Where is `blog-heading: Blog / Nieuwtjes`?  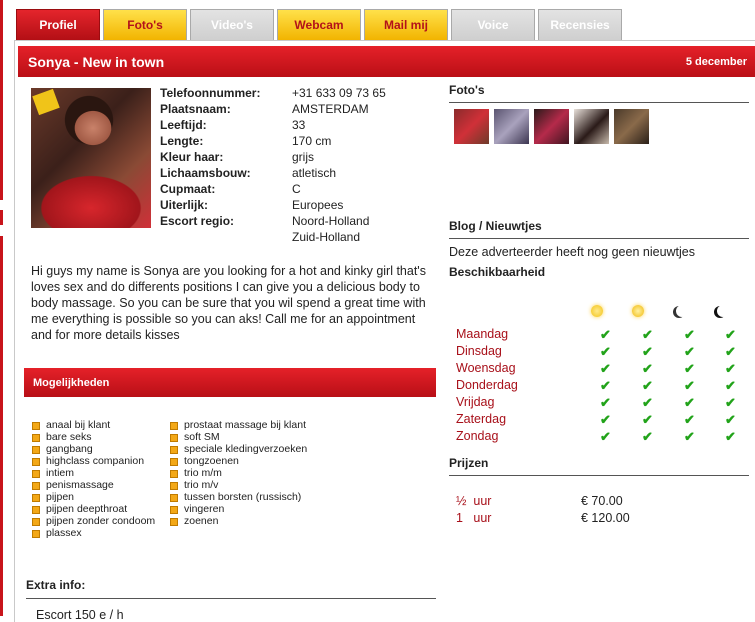
blog-heading: Blog / Nieuwtjes is located at coordinates (599, 229).